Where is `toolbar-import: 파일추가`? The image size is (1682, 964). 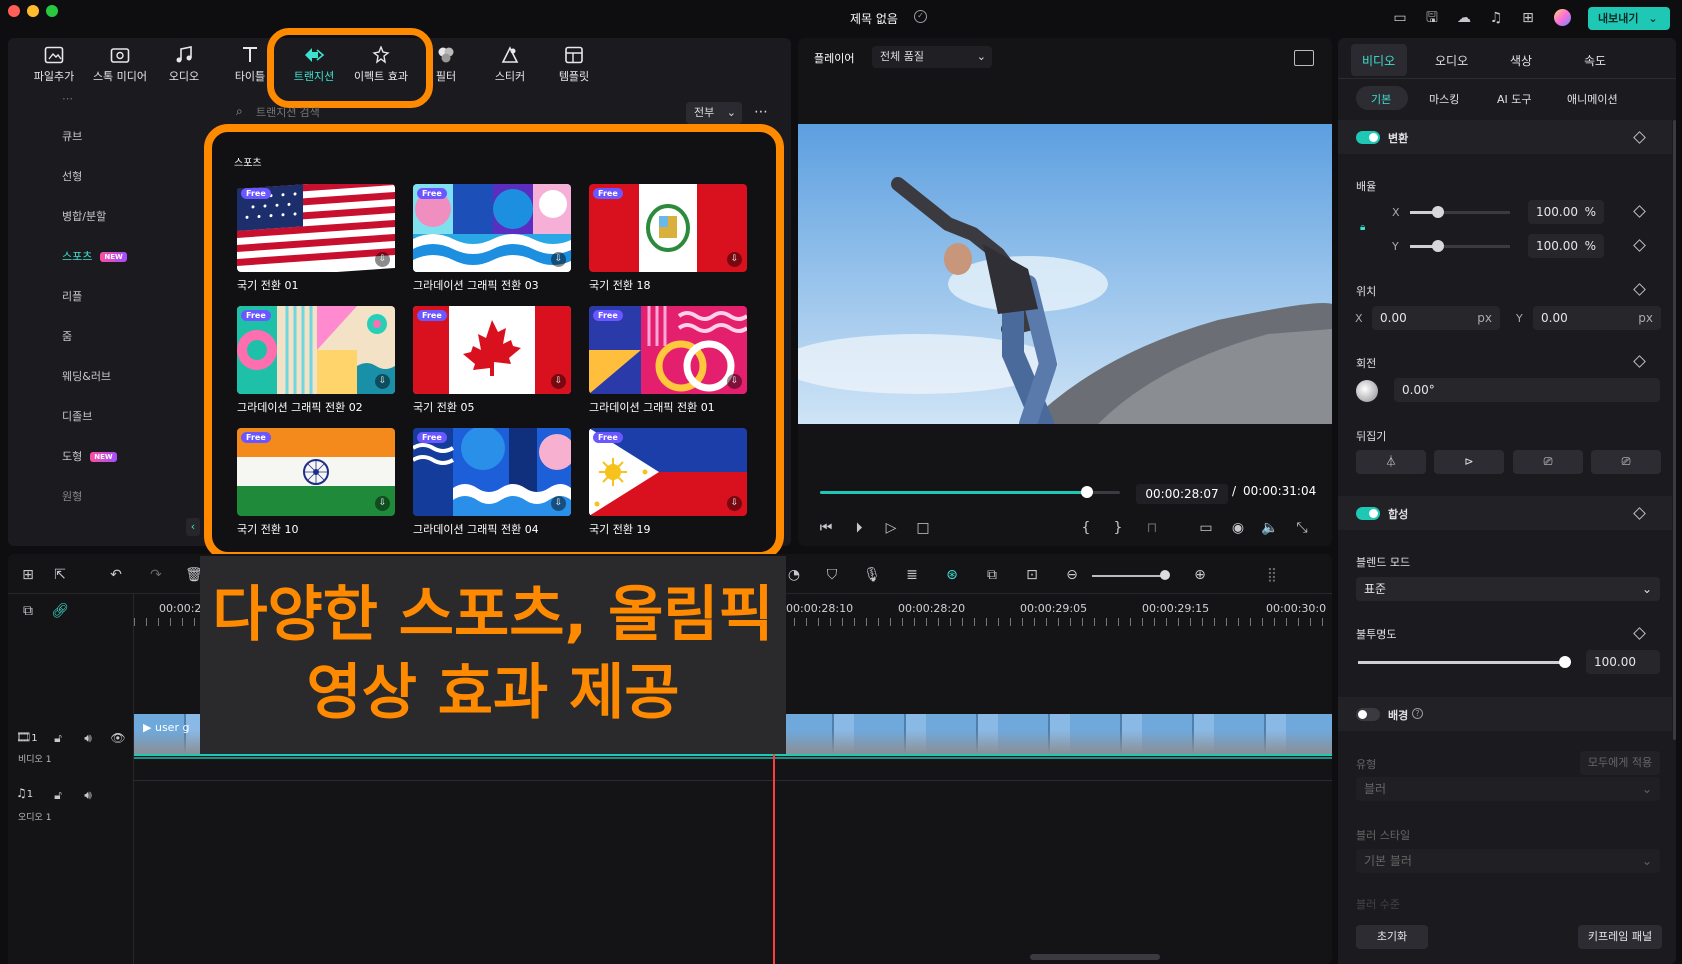 toolbar-import: 파일추가 is located at coordinates (54, 70).